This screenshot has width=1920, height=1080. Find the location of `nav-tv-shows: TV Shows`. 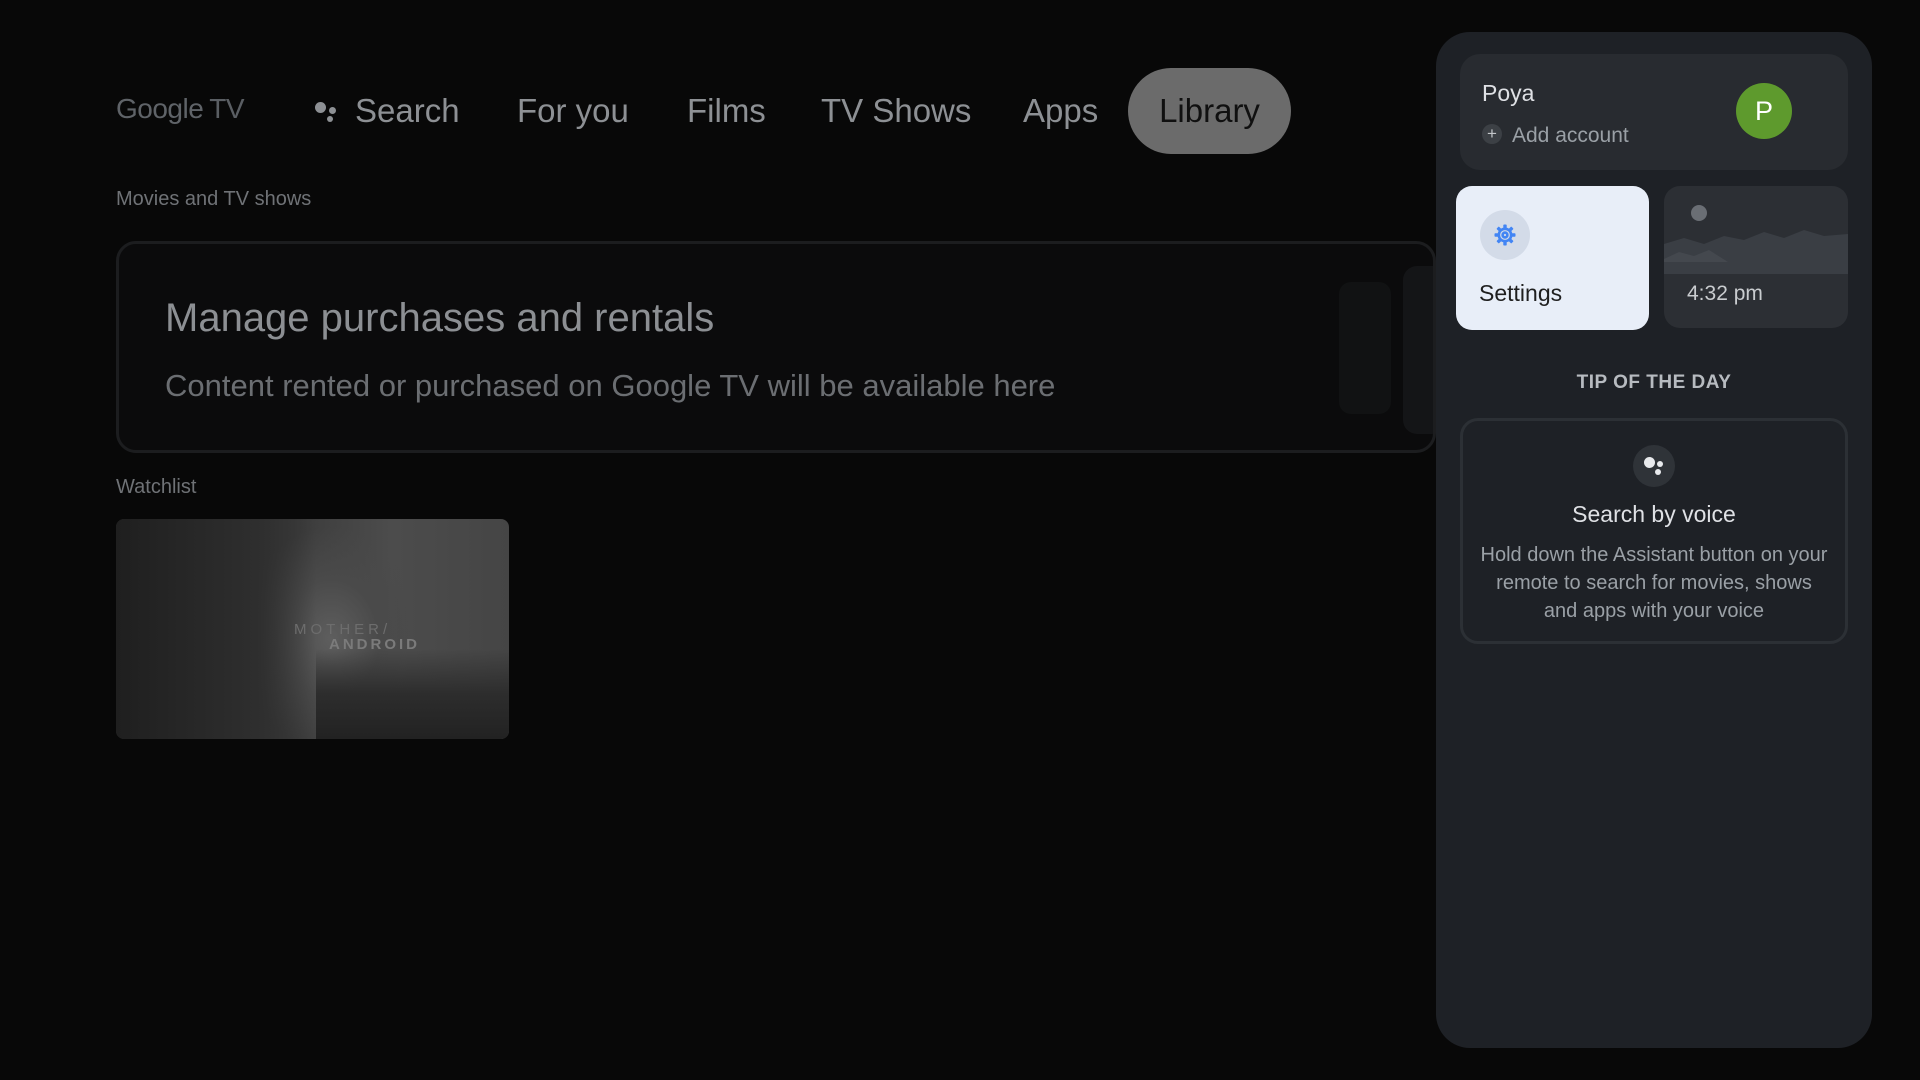

nav-tv-shows: TV Shows is located at coordinates (896, 111).